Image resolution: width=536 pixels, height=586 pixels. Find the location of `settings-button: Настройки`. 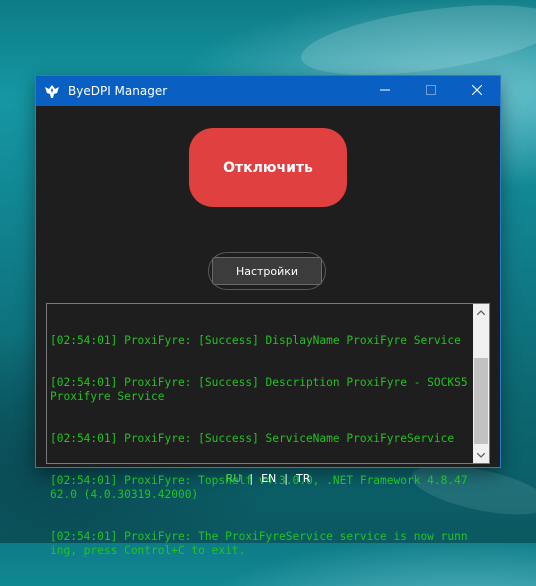

settings-button: Настройки is located at coordinates (267, 271).